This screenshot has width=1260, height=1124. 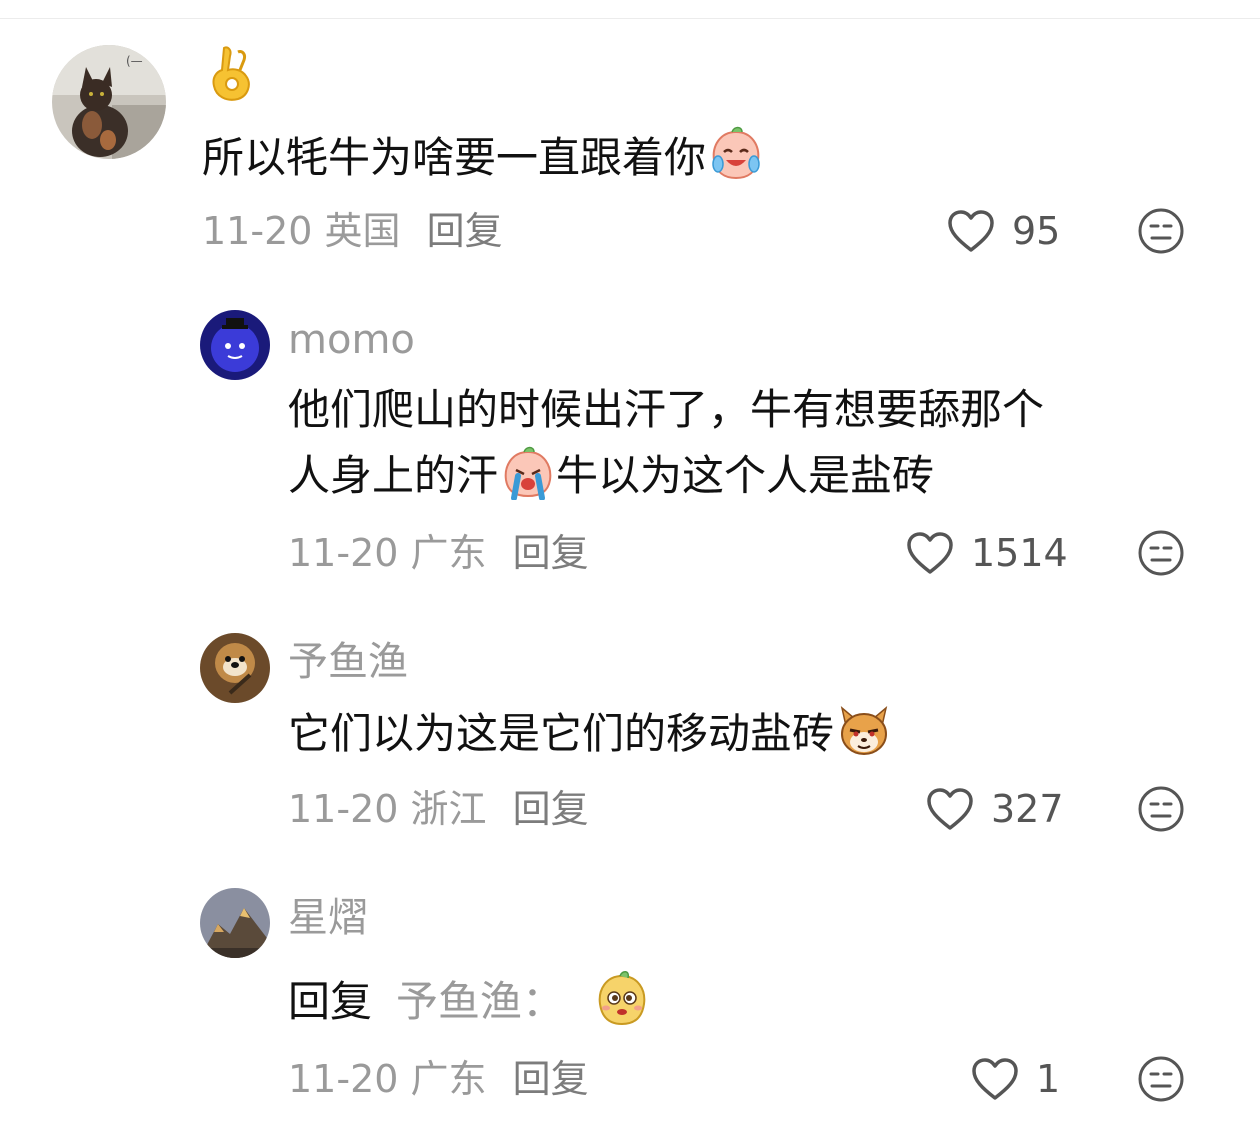 I want to click on ok-hand-emoji, so click(x=231, y=73).